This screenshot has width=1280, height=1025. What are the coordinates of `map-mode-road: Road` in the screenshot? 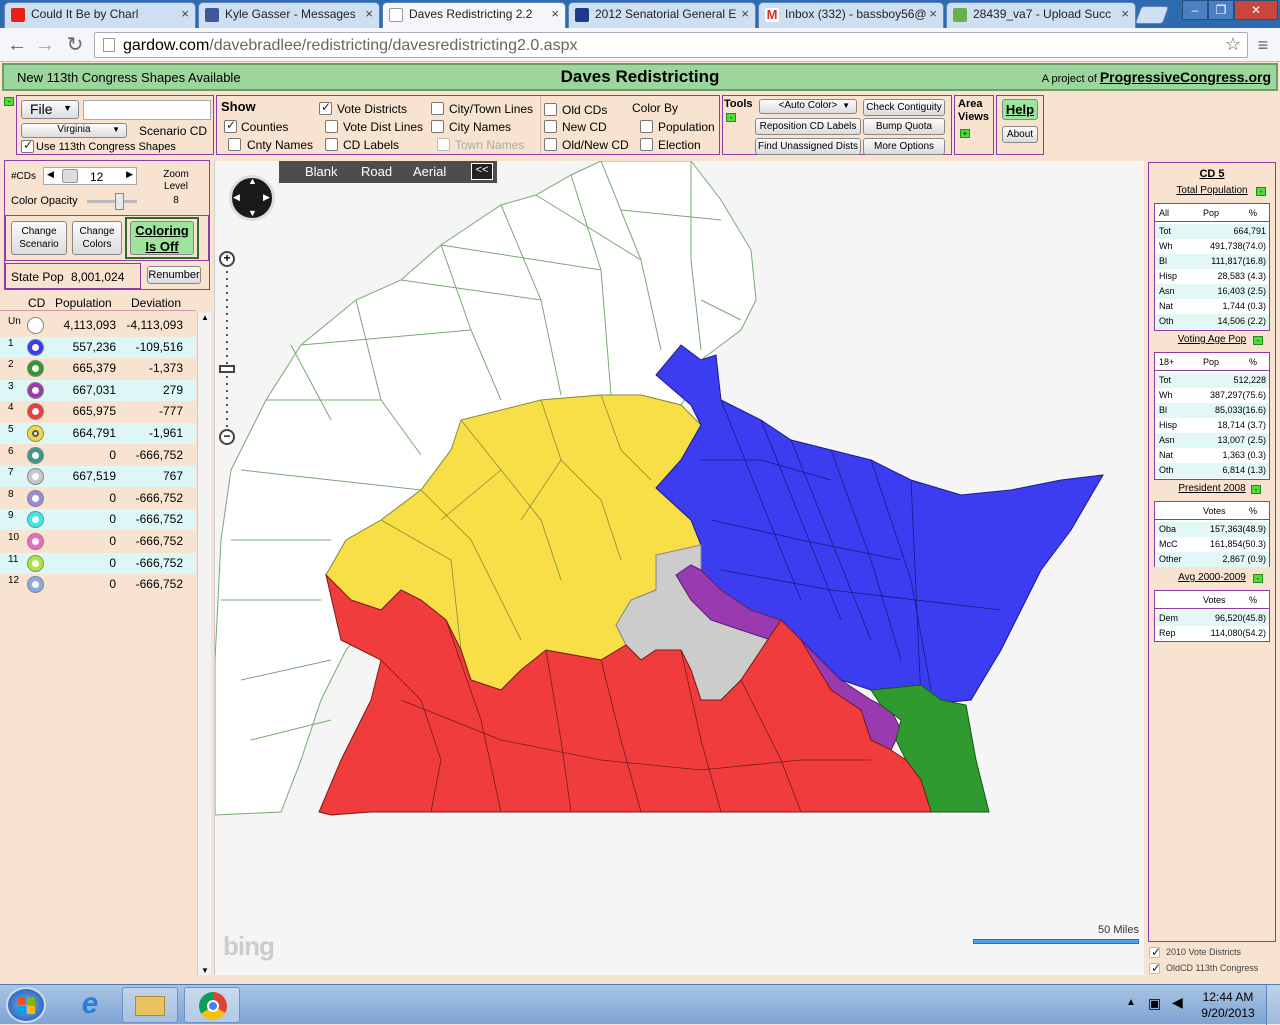 It's located at (376, 171).